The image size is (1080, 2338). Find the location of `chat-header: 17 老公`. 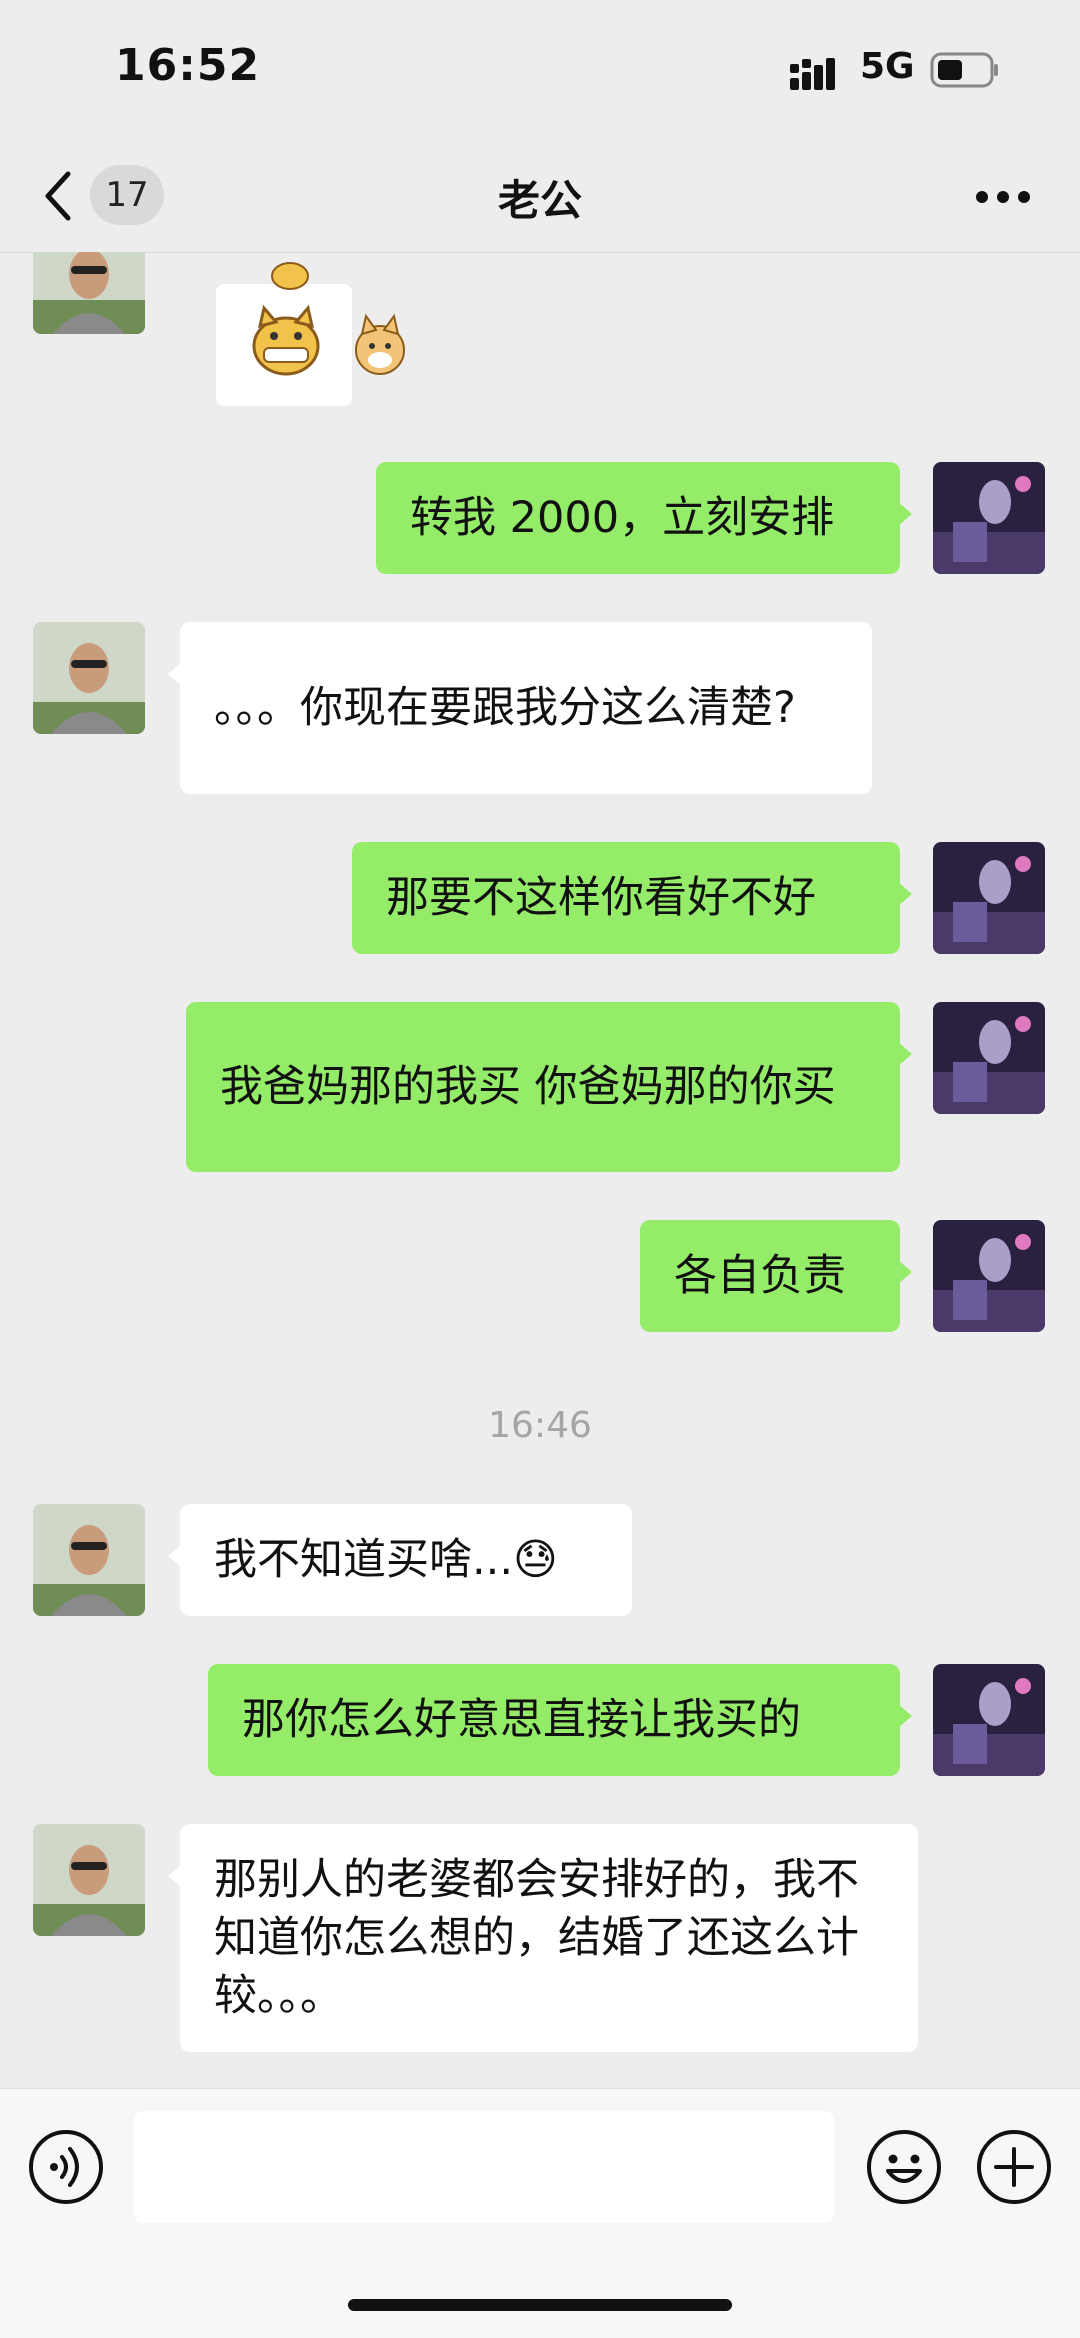

chat-header: 17 老公 is located at coordinates (540, 196).